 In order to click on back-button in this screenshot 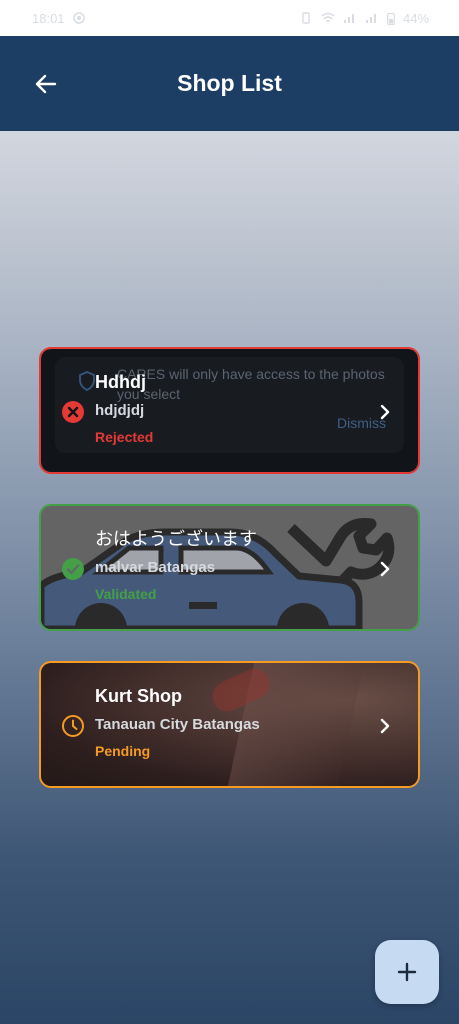, I will do `click(46, 84)`.